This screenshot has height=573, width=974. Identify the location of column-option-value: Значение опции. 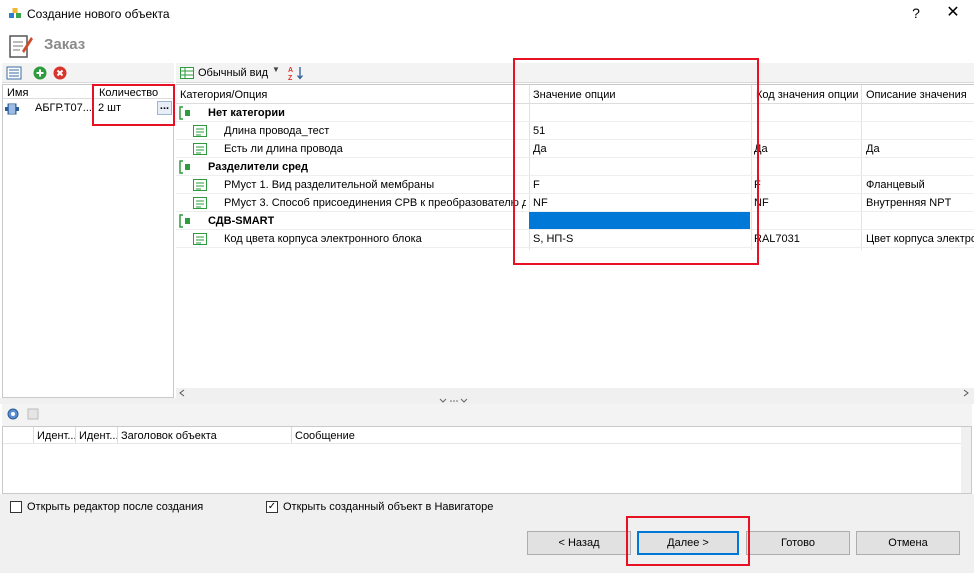
(574, 95).